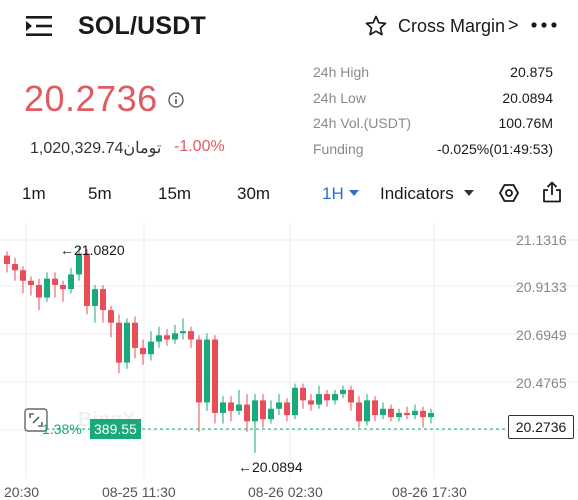 This screenshot has width=578, height=500. Describe the element at coordinates (429, 492) in the screenshot. I see `x-tick-label: 08-26 17:30` at that location.